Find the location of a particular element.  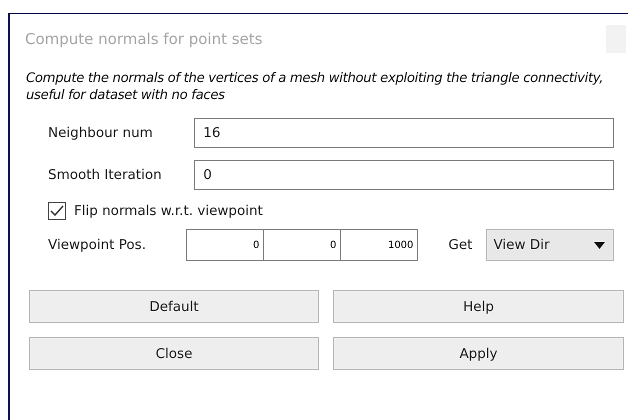

get-label: Get is located at coordinates (460, 245).